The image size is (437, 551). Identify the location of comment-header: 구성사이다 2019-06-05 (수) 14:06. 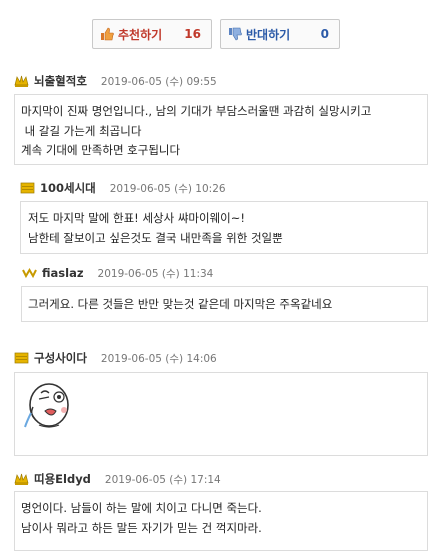
(220, 358).